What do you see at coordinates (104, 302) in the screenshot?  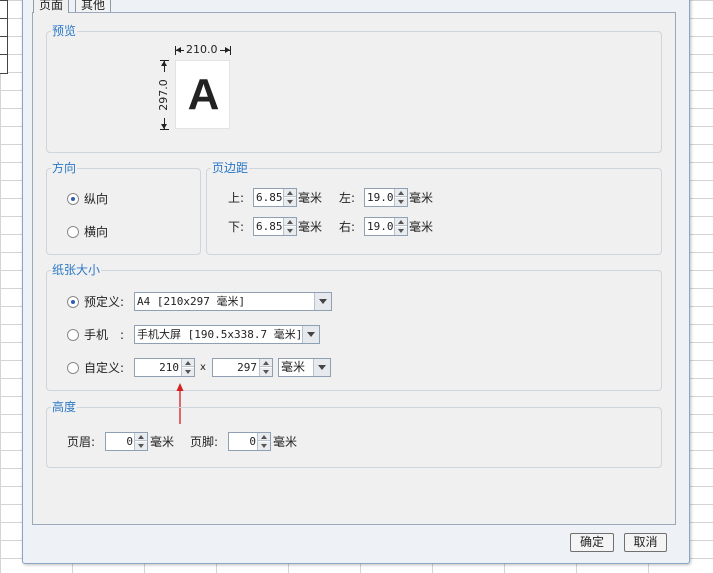 I see `predefined-label: 预定义:` at bounding box center [104, 302].